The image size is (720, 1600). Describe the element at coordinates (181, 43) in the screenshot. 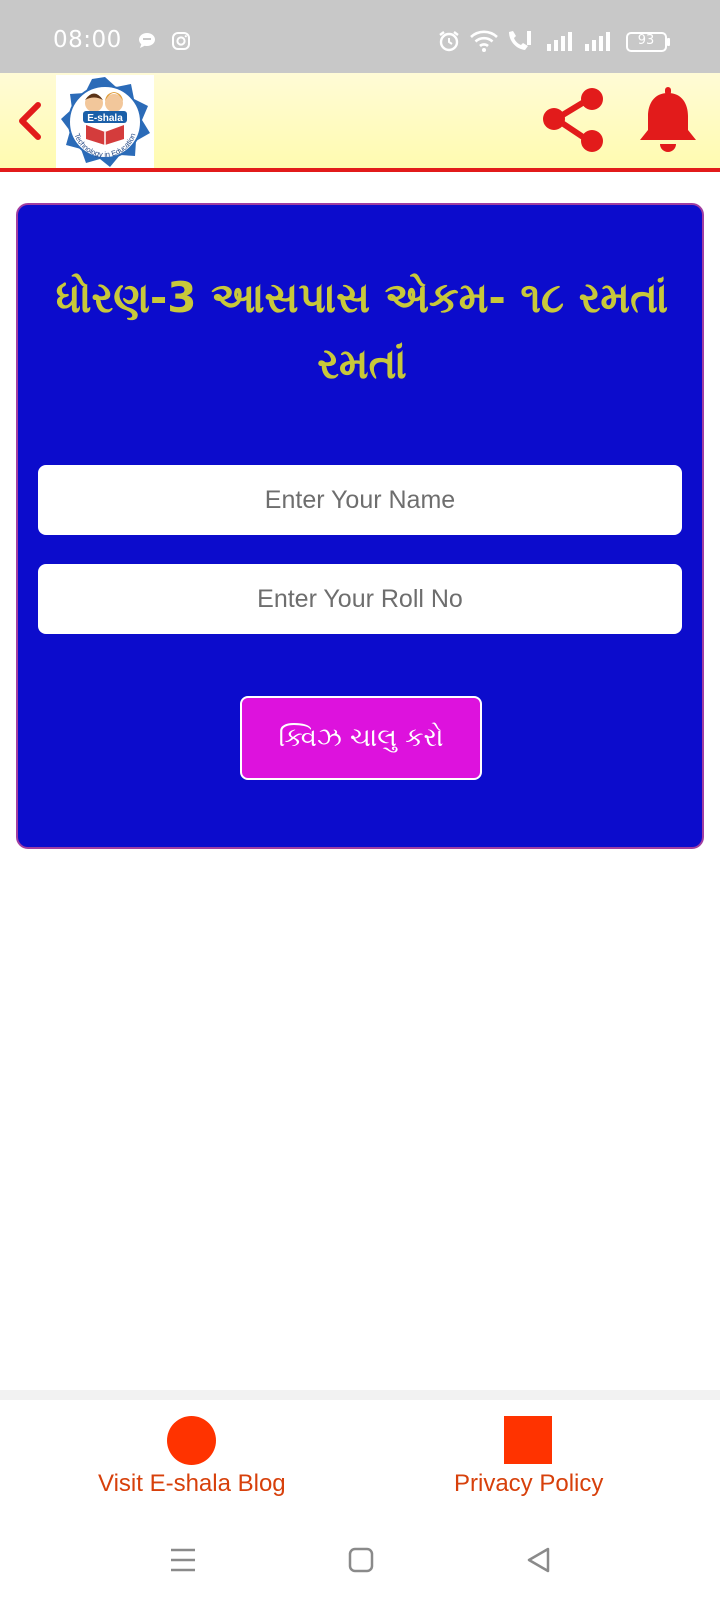

I see `instagram-icon` at that location.